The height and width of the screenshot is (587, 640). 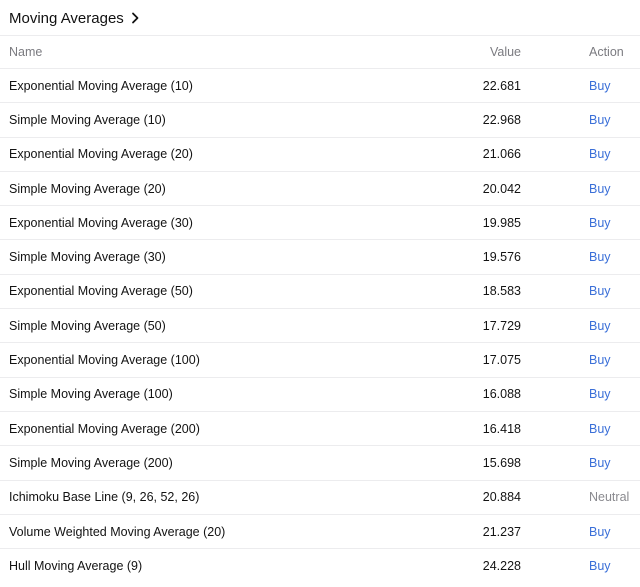 I want to click on chevron-right-icon, so click(x=135, y=18).